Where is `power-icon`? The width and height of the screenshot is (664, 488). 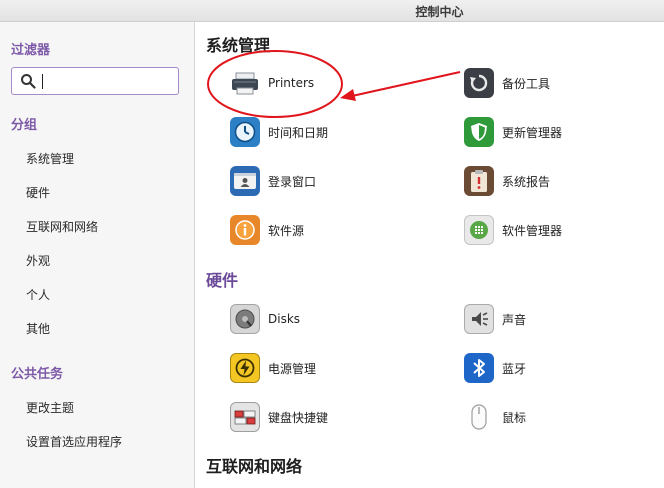
power-icon is located at coordinates (245, 368).